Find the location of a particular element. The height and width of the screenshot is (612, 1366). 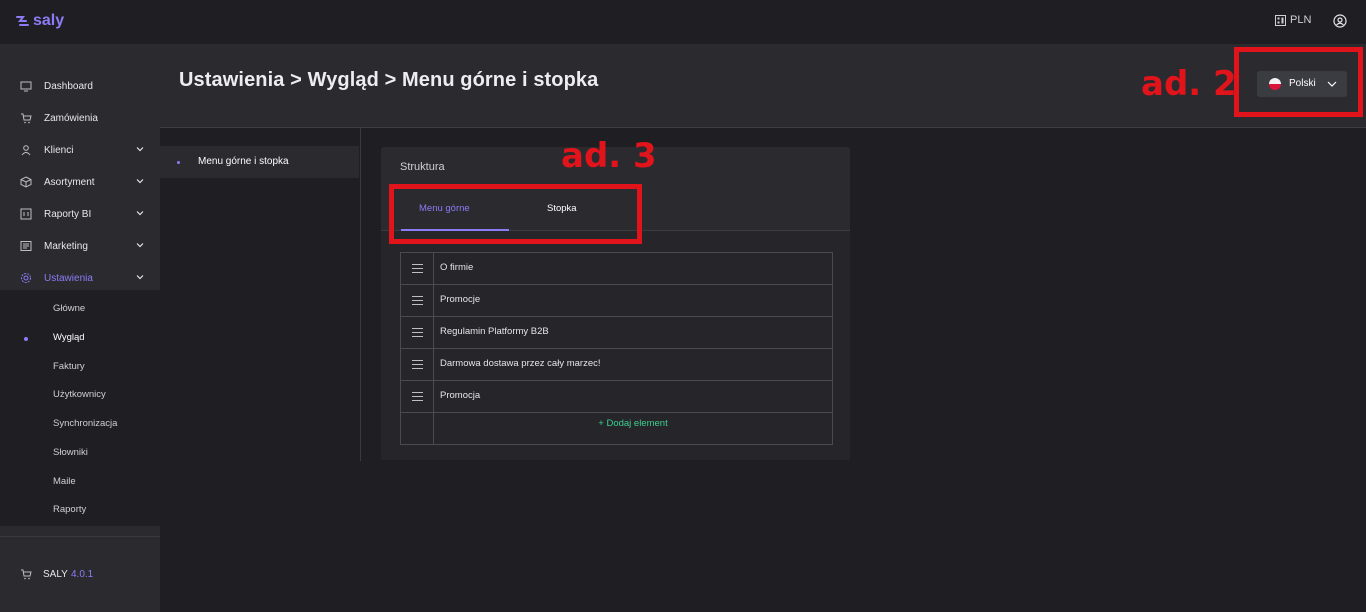

list-item-label: Darmowa dostawa przez cały marzec! is located at coordinates (520, 363).